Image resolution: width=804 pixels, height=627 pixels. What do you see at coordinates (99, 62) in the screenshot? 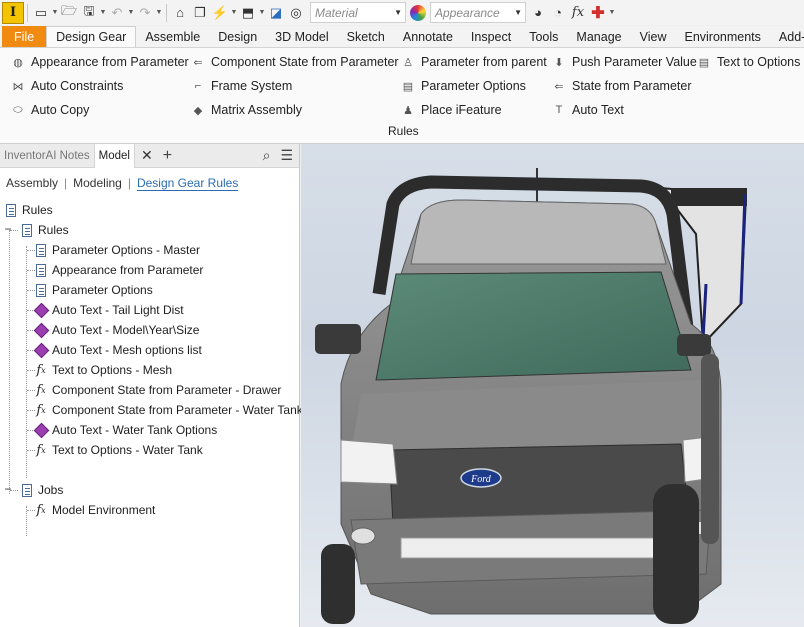
I see `appearance-from-parameter-button: ◍ Appearance from Parameter` at bounding box center [99, 62].